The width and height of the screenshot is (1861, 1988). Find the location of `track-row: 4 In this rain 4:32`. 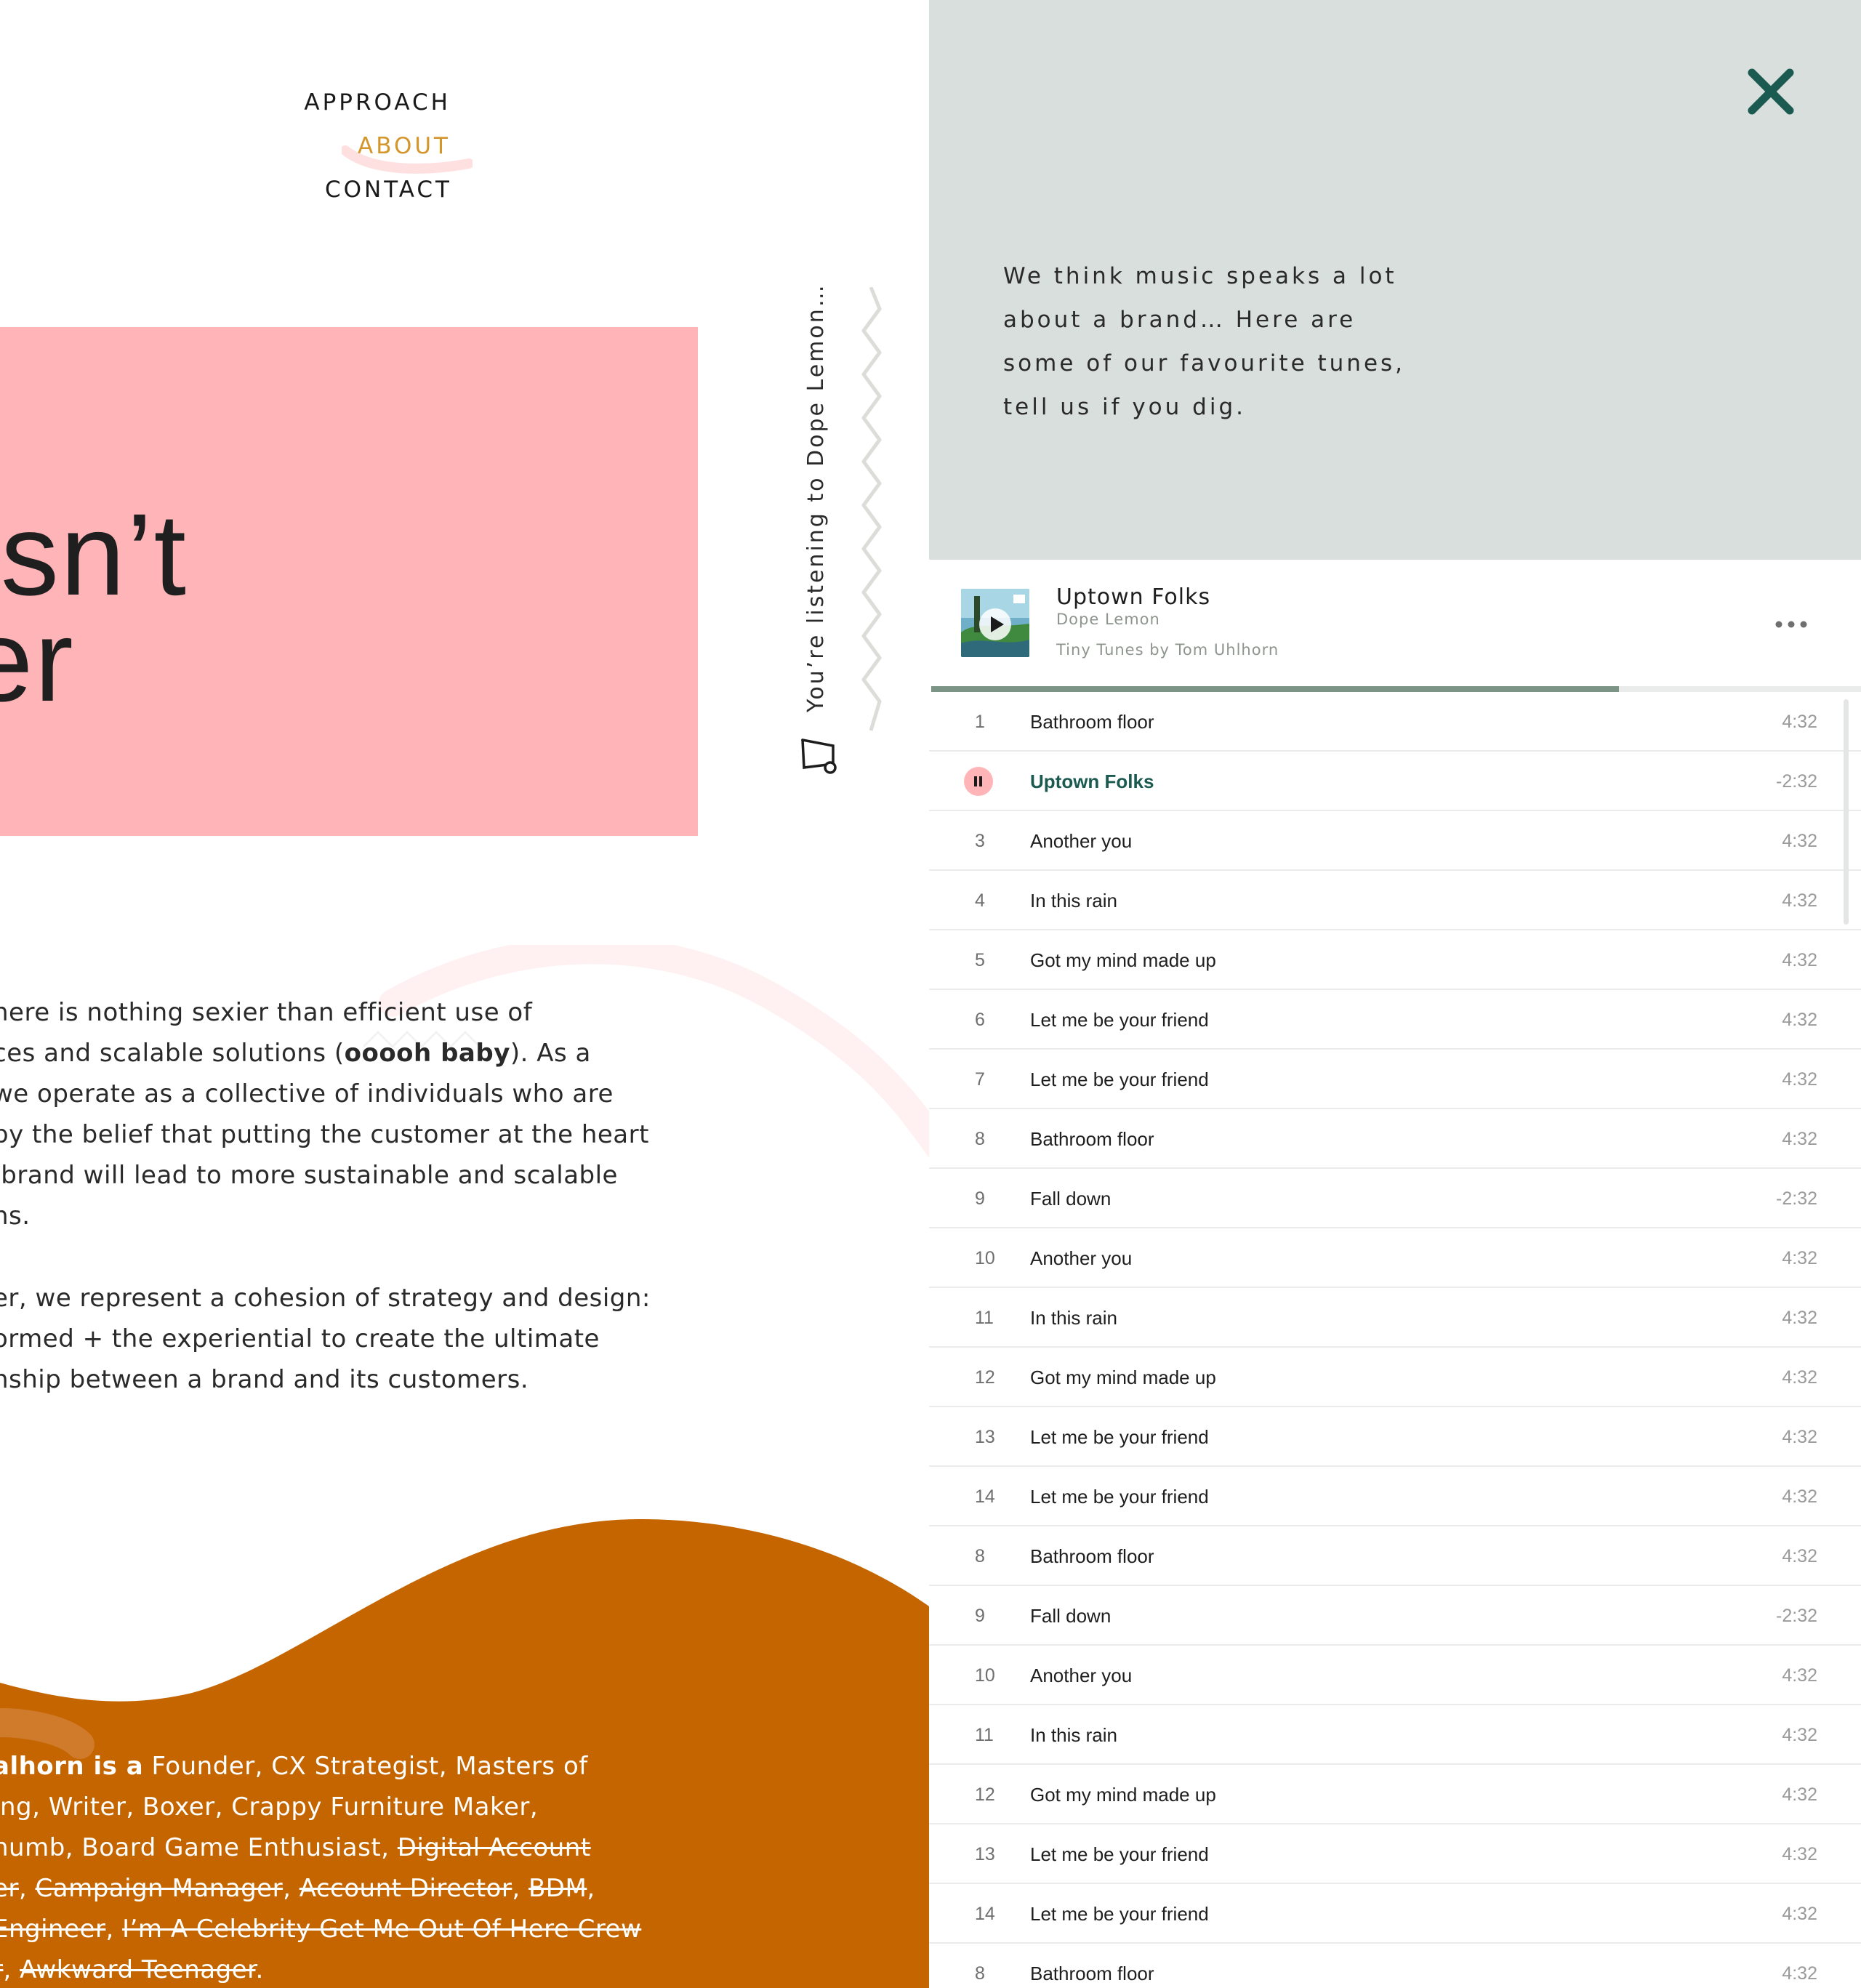

track-row: 4 In this rain 4:32 is located at coordinates (1395, 900).